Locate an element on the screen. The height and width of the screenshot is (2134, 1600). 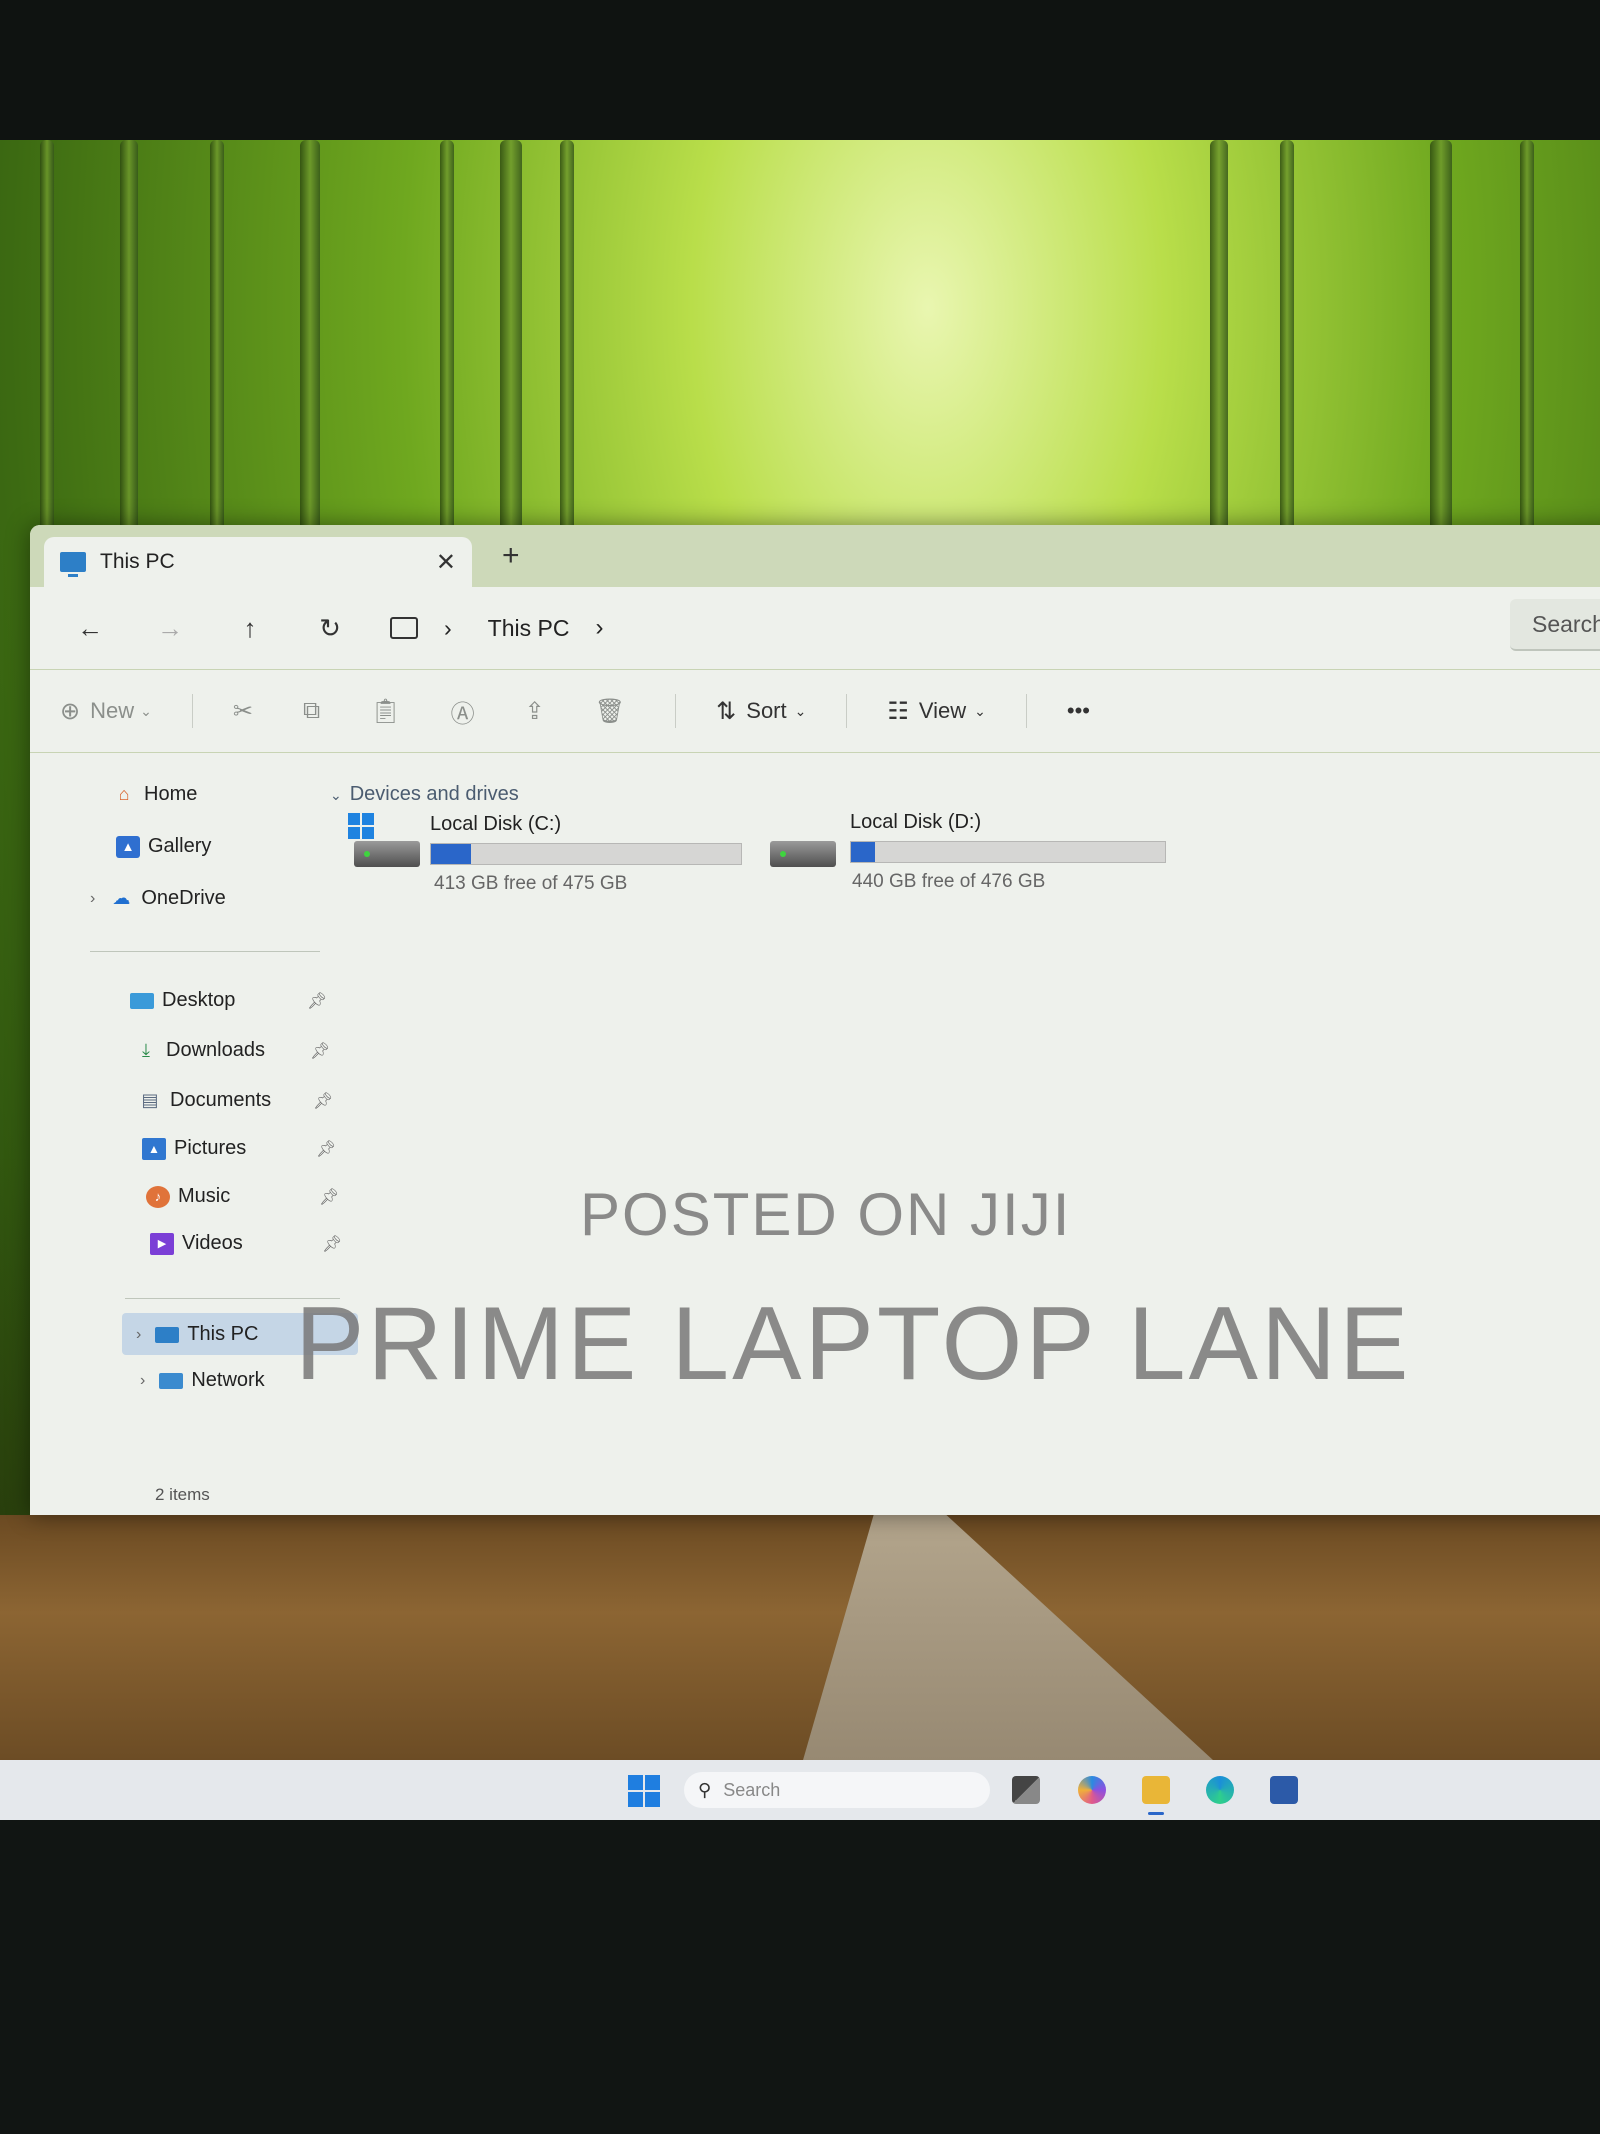
sidebar-item-this-pc: › This PC is located at coordinates (197, 1334).